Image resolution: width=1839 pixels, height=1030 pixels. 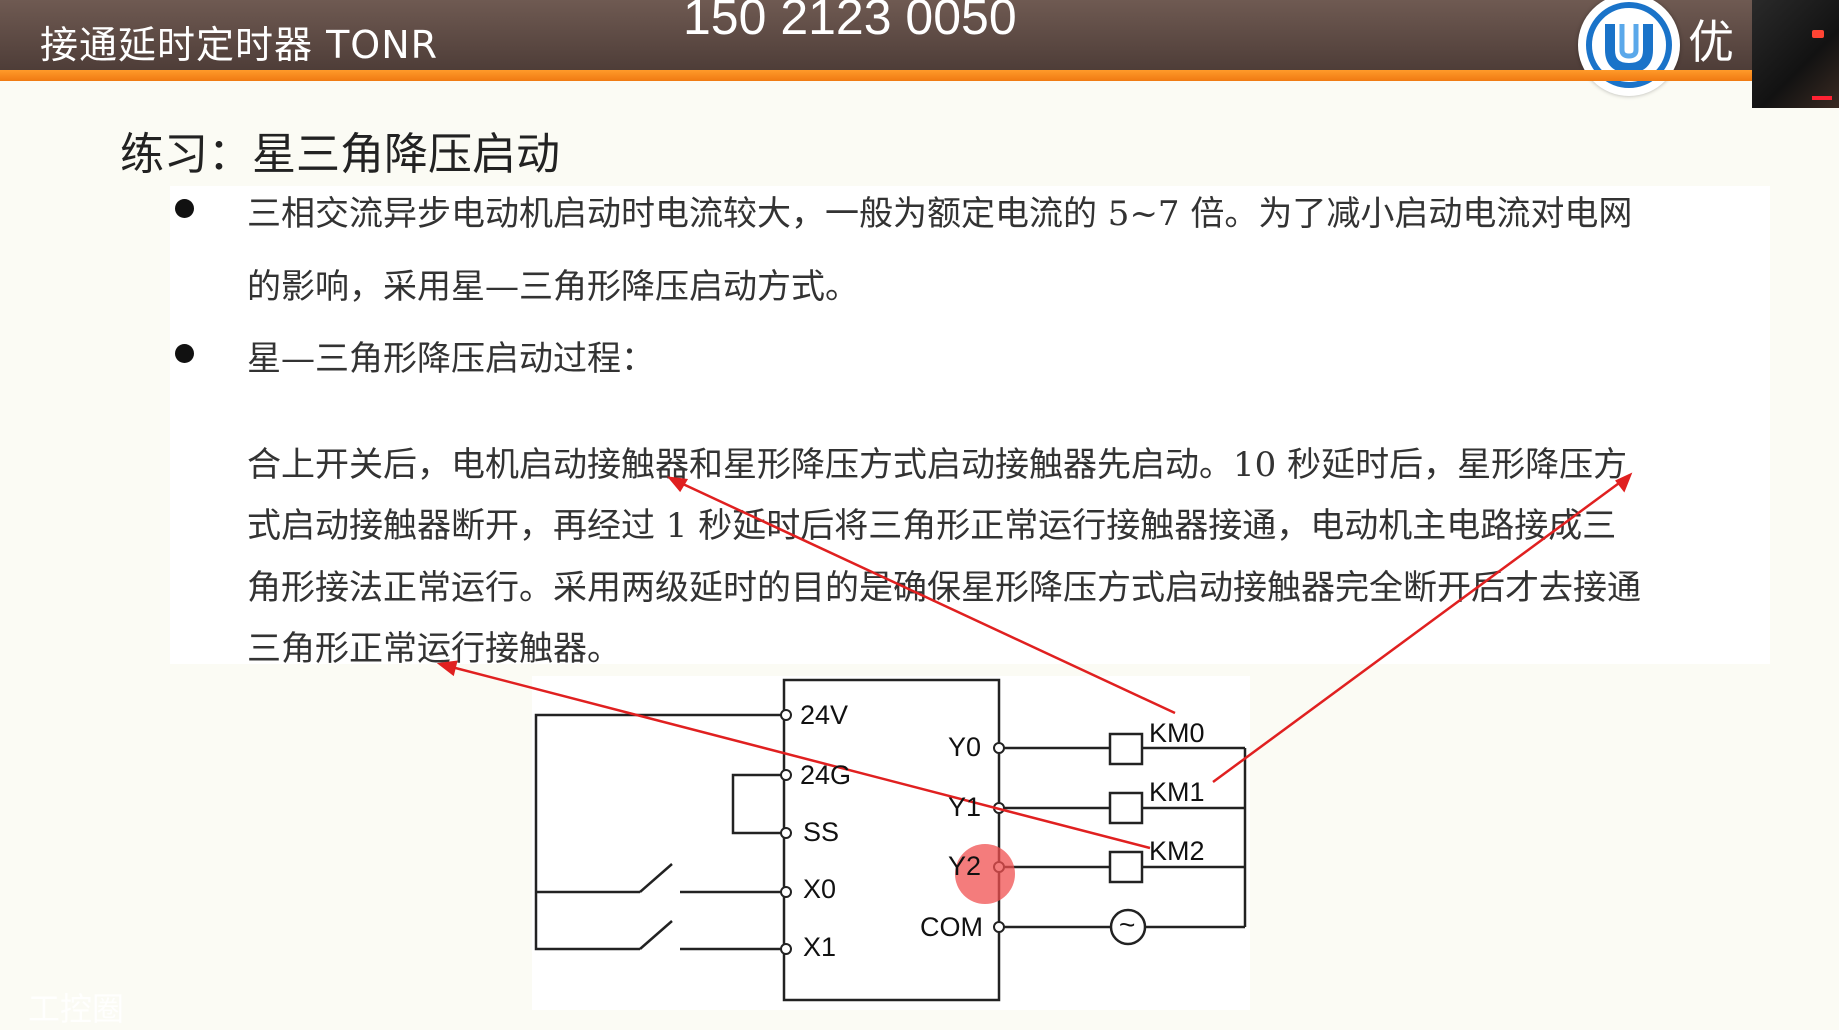 I want to click on load-label-km2: KM2, so click(x=1177, y=851).